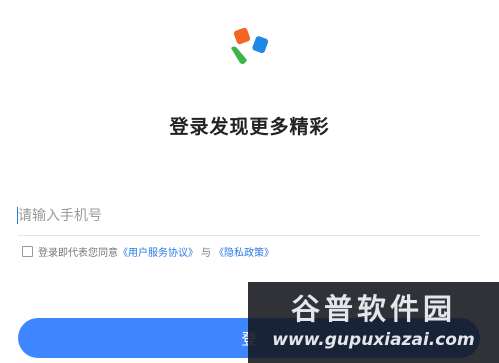  I want to click on agreement-prefix: 登录即代表您同意, so click(78, 253).